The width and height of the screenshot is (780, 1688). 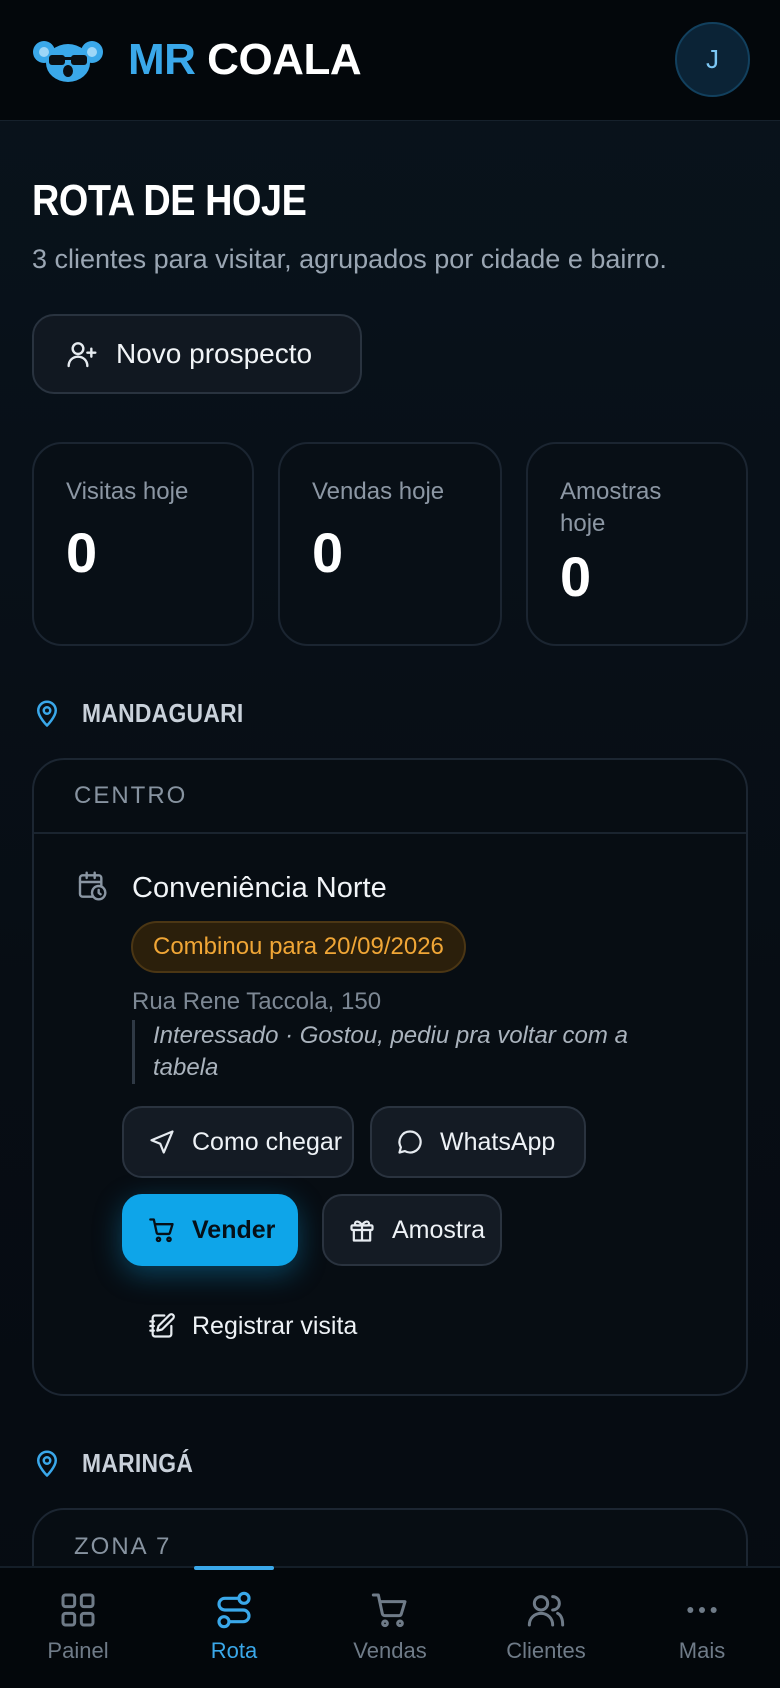 What do you see at coordinates (390, 1650) in the screenshot?
I see `nav-label: Vendas` at bounding box center [390, 1650].